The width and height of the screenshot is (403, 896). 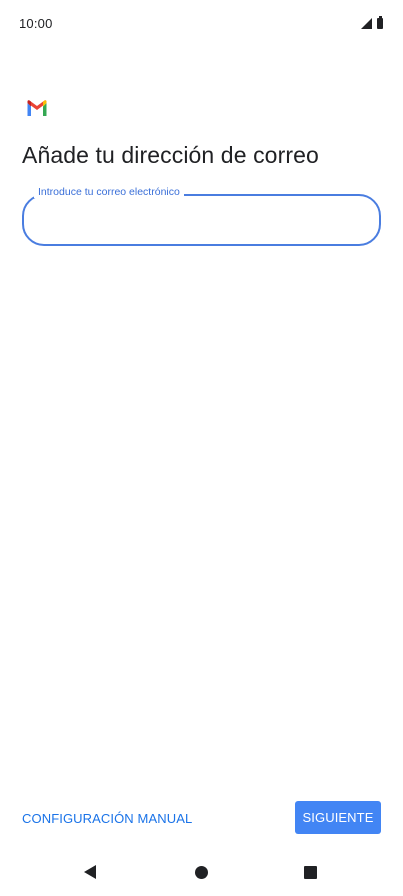 I want to click on gmail-logo-icon, so click(x=37, y=108).